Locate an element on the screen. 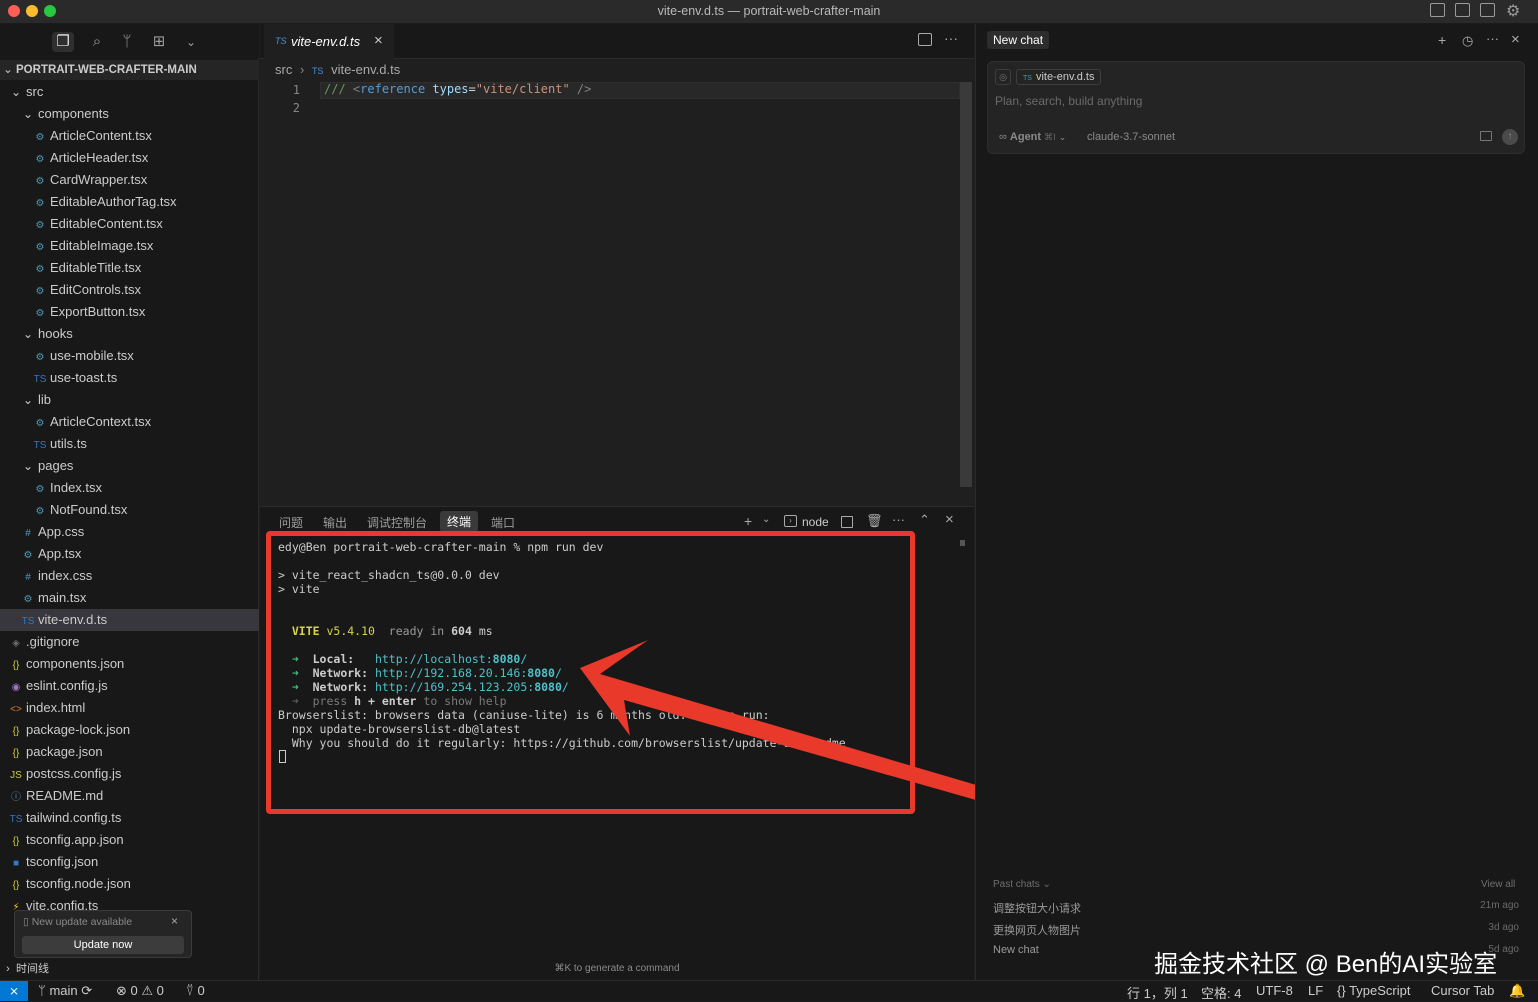  file-item: ⚙ main.tsx is located at coordinates (129, 598).